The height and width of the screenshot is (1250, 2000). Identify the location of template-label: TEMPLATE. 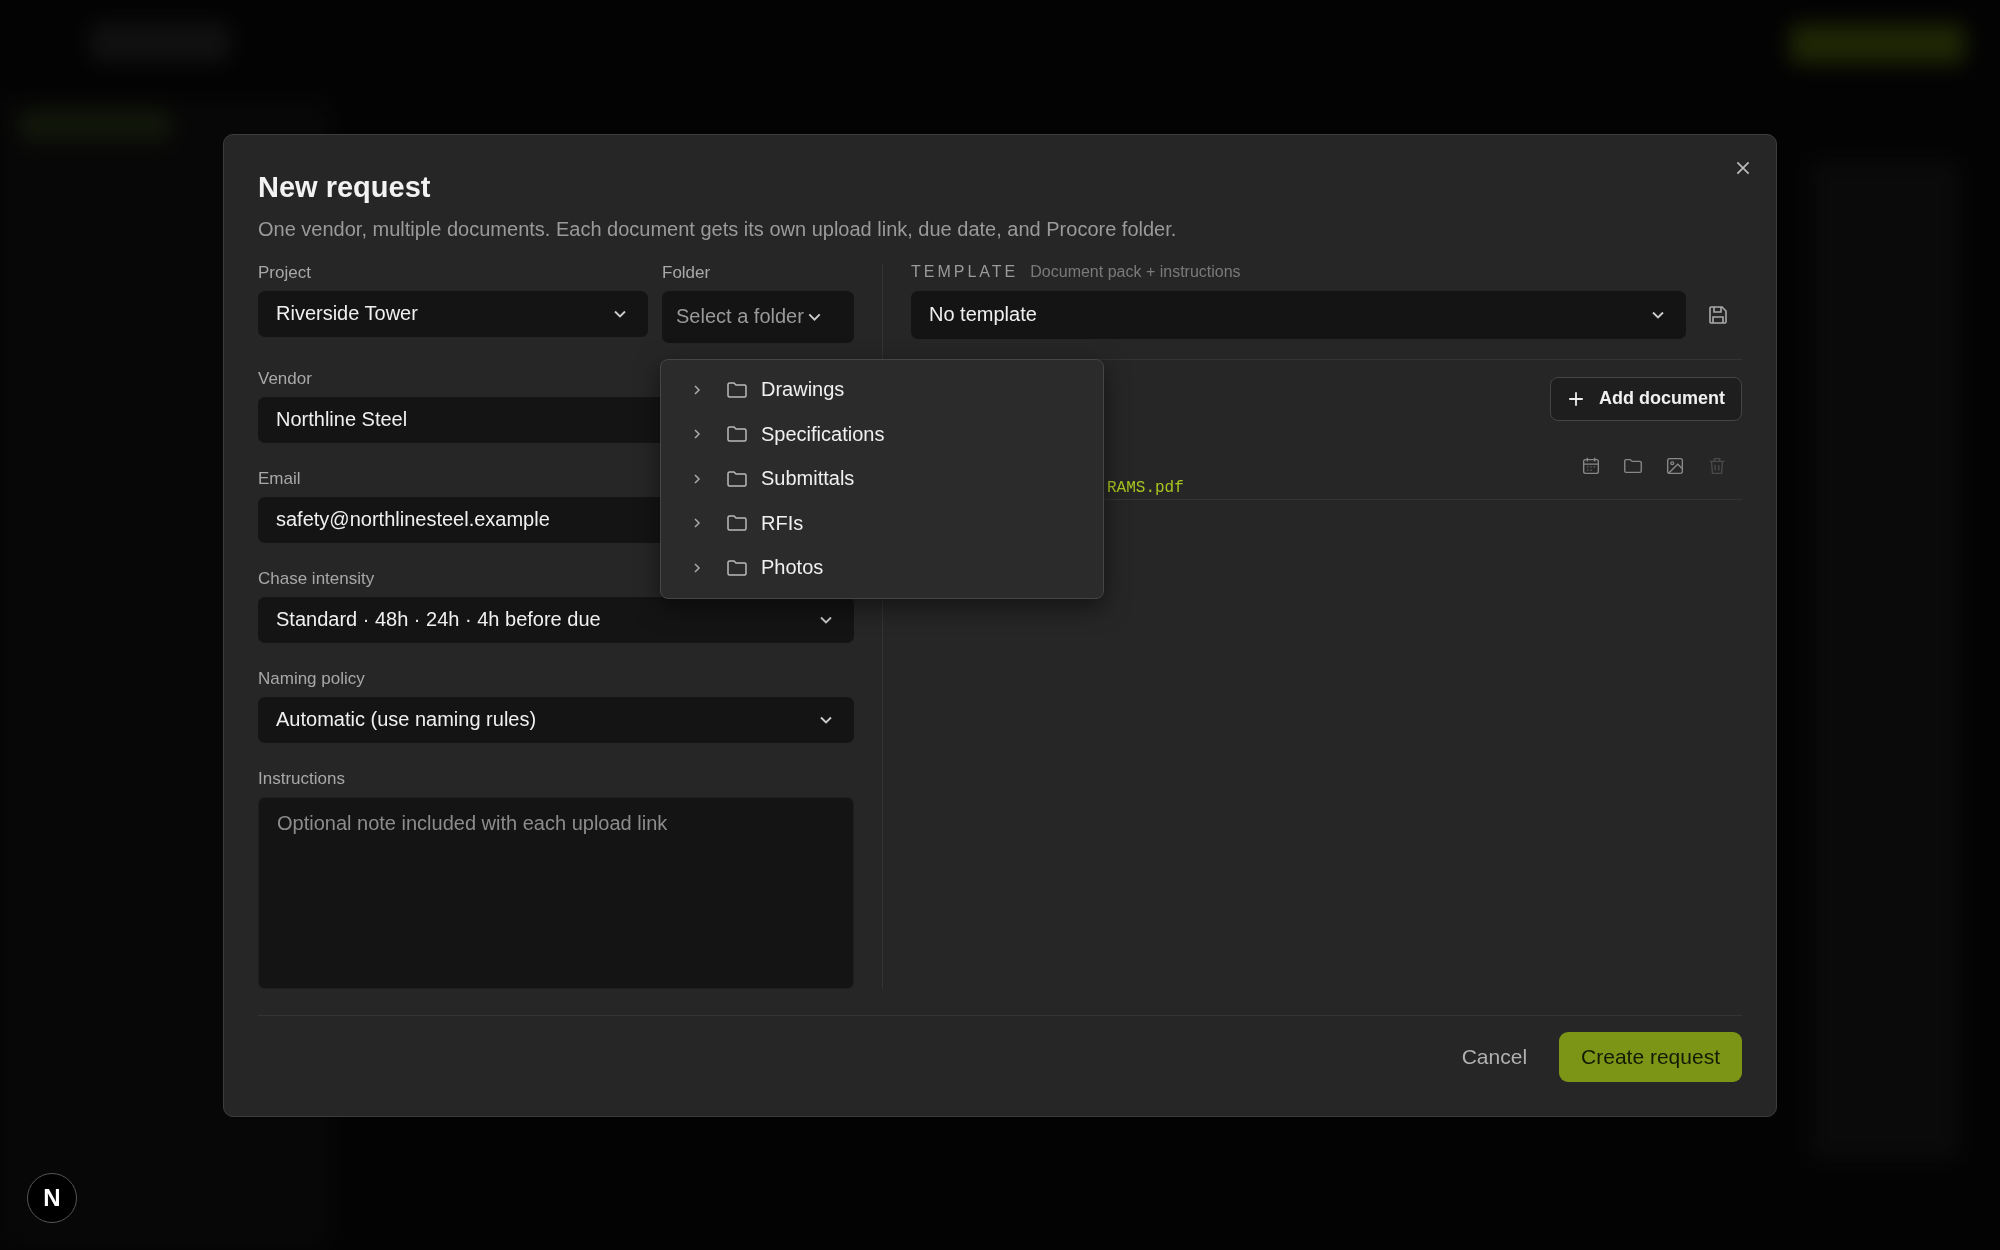
(965, 271).